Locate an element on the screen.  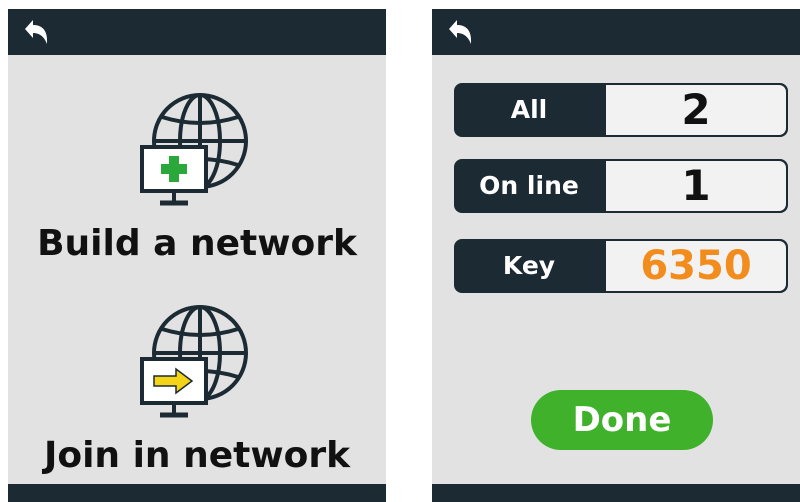
all-devices-row: All 2 is located at coordinates (621, 110).